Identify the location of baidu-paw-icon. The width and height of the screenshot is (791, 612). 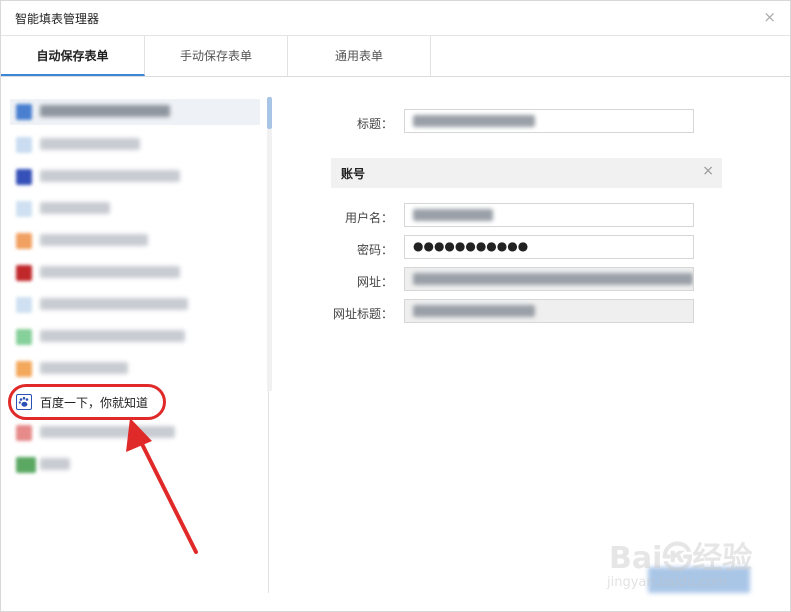
(24, 402).